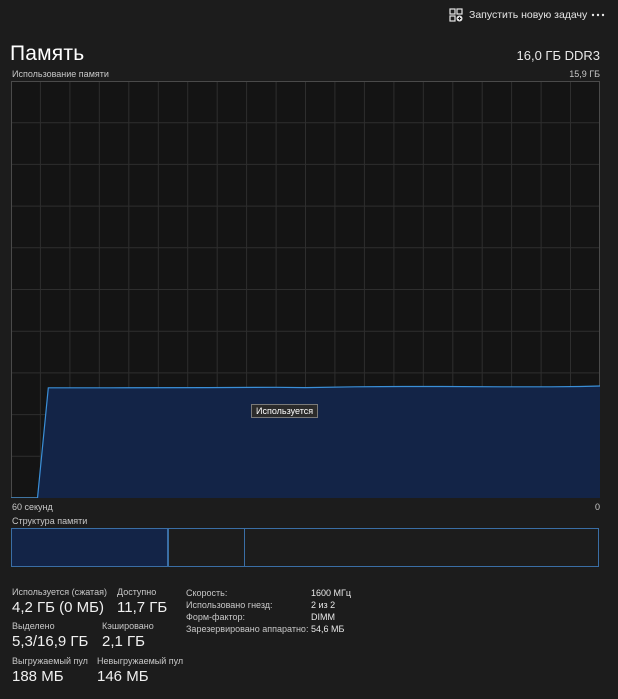  Describe the element at coordinates (32, 507) in the screenshot. I see `chart-x-label-left: 60 секунд` at that location.